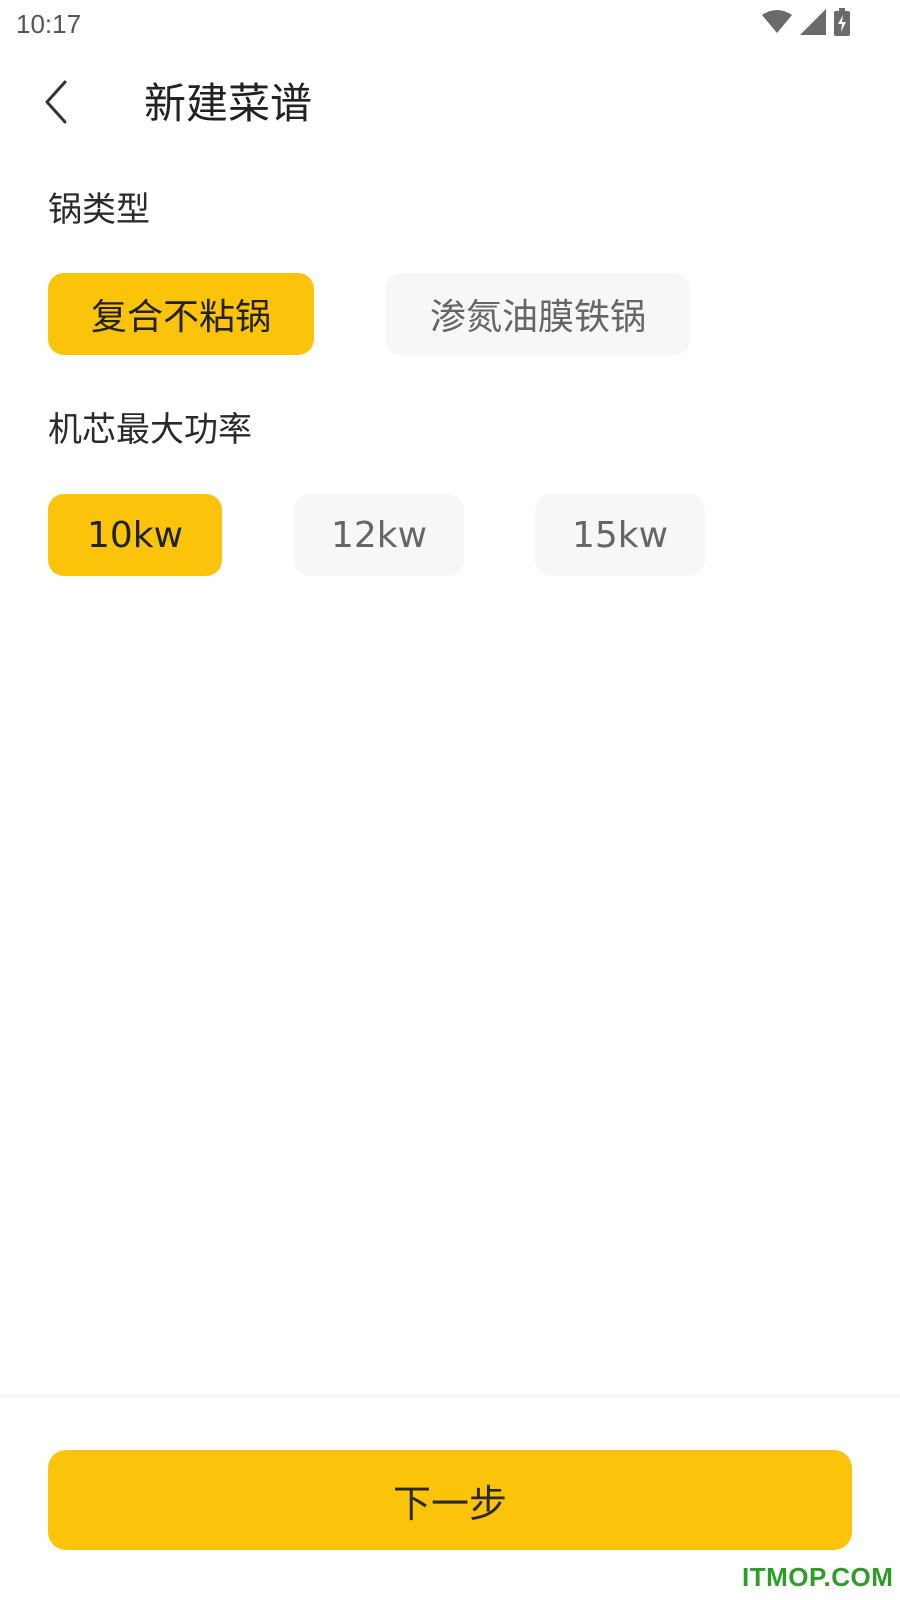 This screenshot has width=900, height=1600. I want to click on pot-type-option-nitrided-iron: 渗氮油膜铁锅, so click(538, 314).